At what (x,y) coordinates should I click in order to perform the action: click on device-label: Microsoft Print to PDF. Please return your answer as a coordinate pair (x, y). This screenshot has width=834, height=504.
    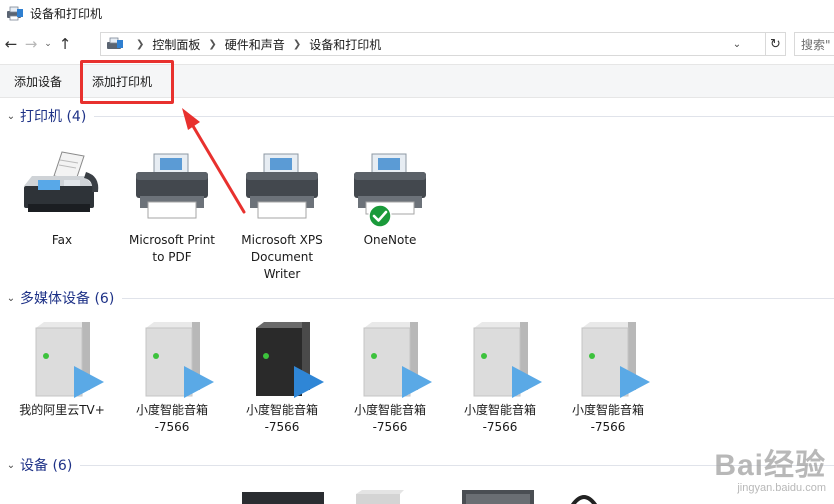
    Looking at the image, I should click on (172, 248).